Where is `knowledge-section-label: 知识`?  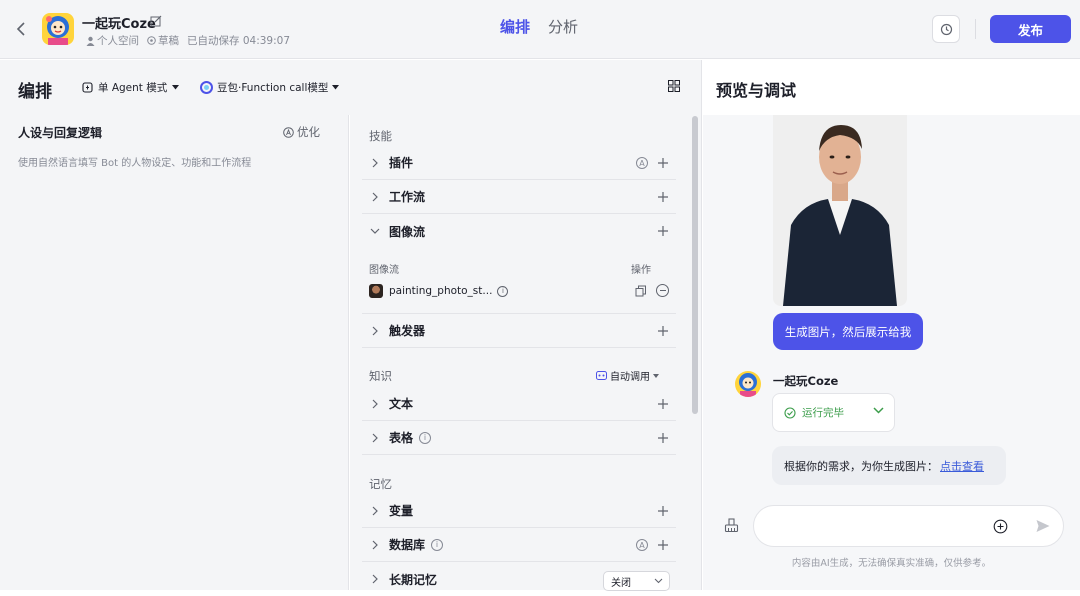 knowledge-section-label: 知识 is located at coordinates (380, 376).